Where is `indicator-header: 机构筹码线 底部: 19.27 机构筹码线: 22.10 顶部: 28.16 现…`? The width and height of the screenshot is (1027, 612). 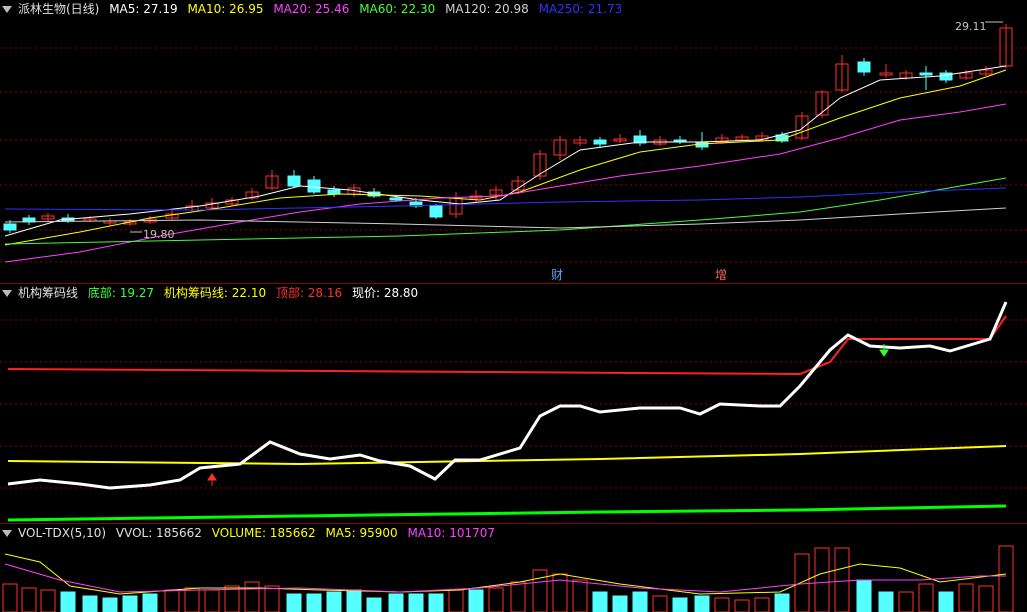
indicator-header: 机构筹码线 底部: 19.27 机构筹码线: 22.10 顶部: 28.16 现… is located at coordinates (212, 293).